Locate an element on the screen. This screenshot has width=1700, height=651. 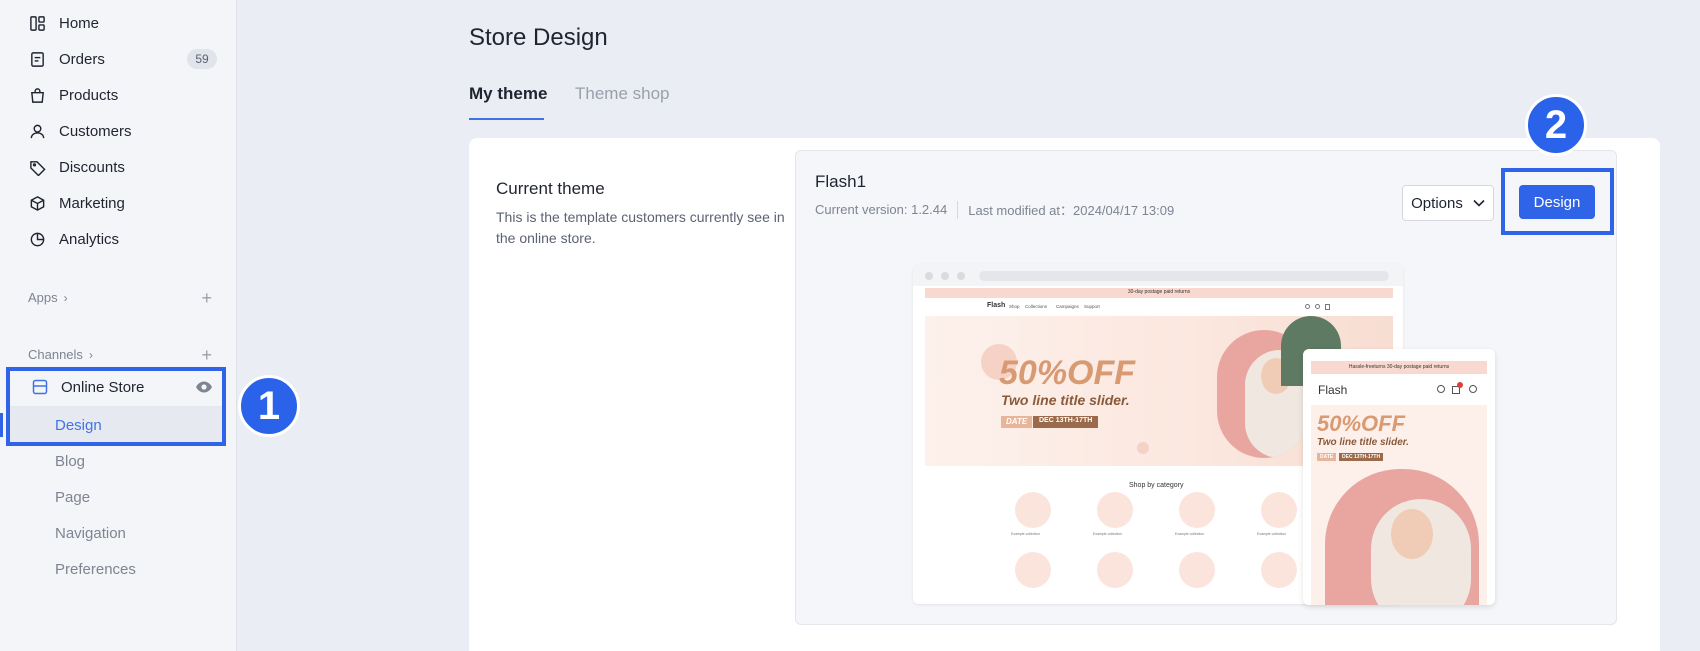
home-icon is located at coordinates (37, 23).